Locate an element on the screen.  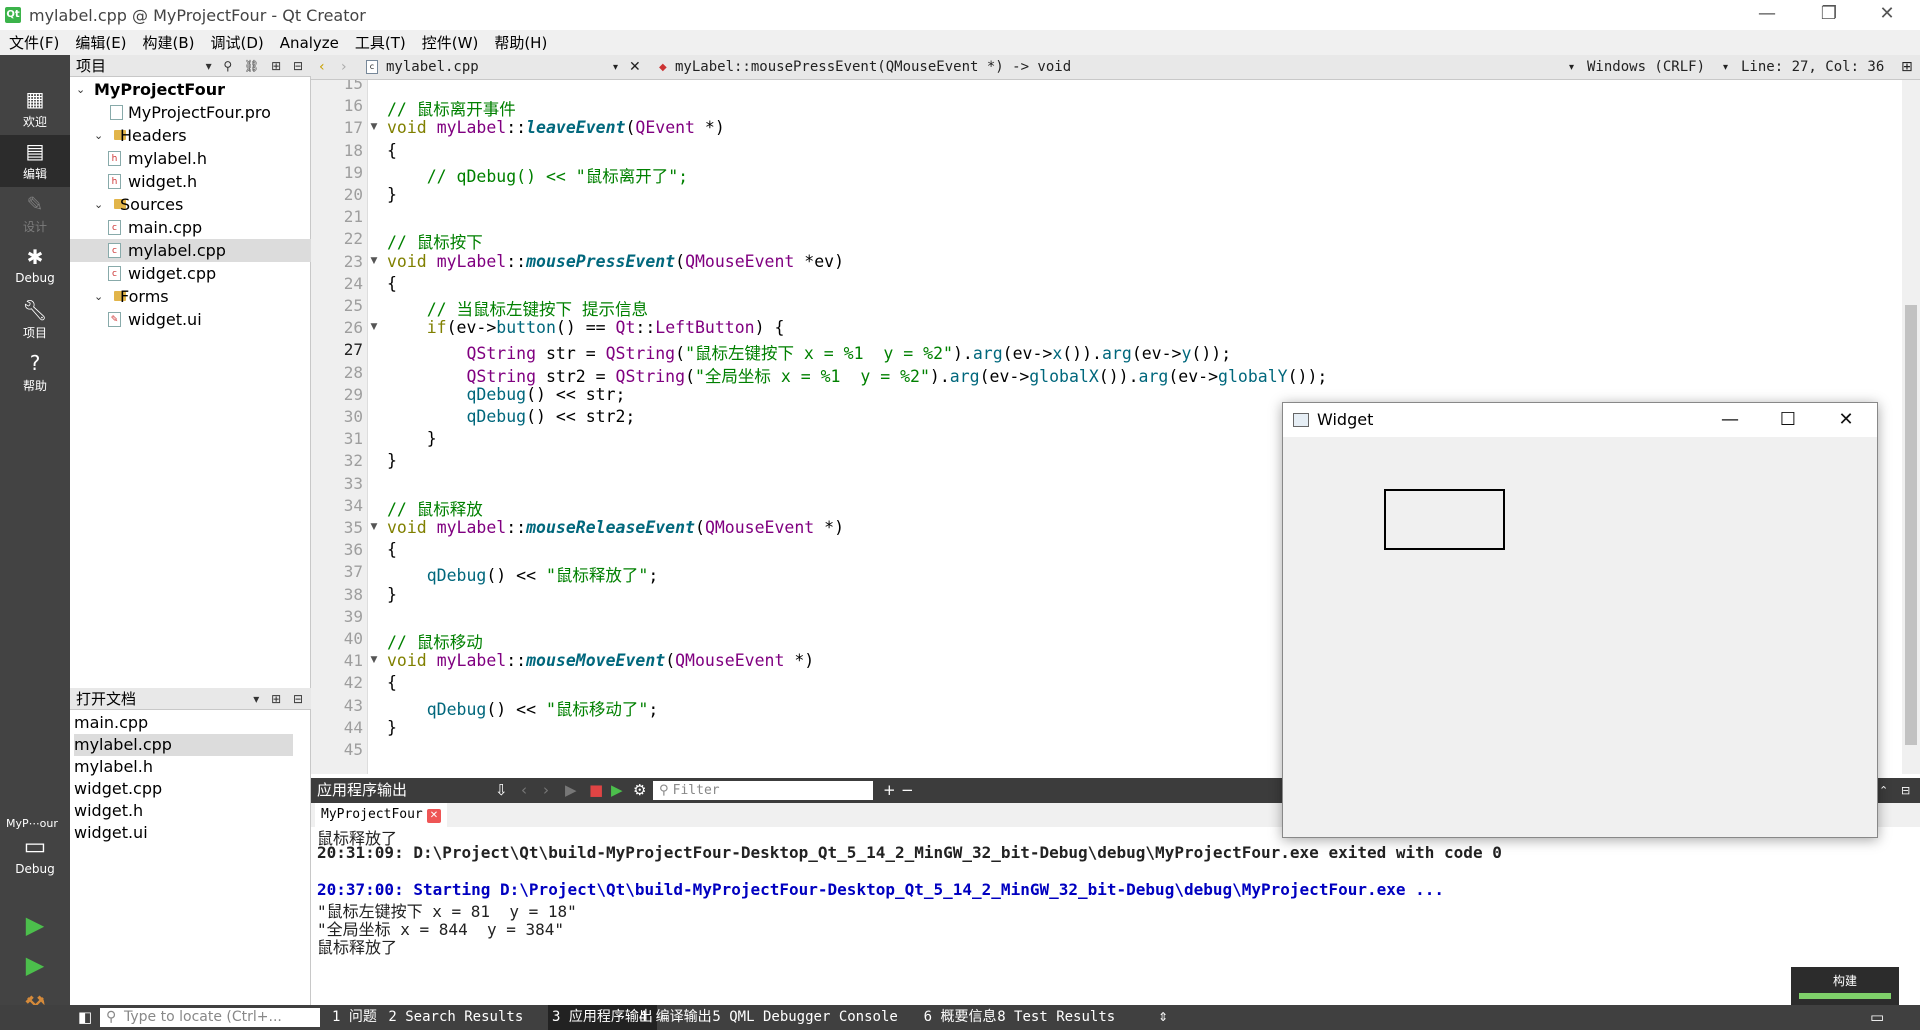
position-dropdown-icon: ▾ is located at coordinates (1725, 67).